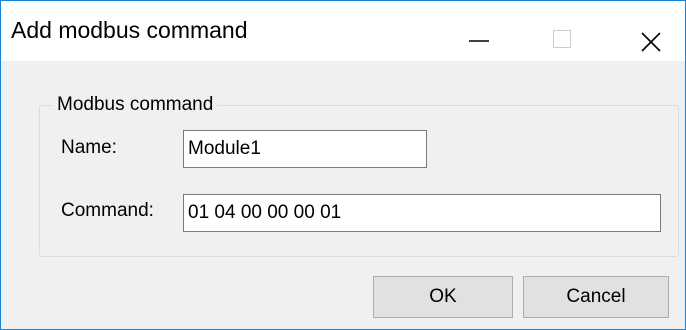 Image resolution: width=686 pixels, height=330 pixels. I want to click on close-button, so click(647, 31).